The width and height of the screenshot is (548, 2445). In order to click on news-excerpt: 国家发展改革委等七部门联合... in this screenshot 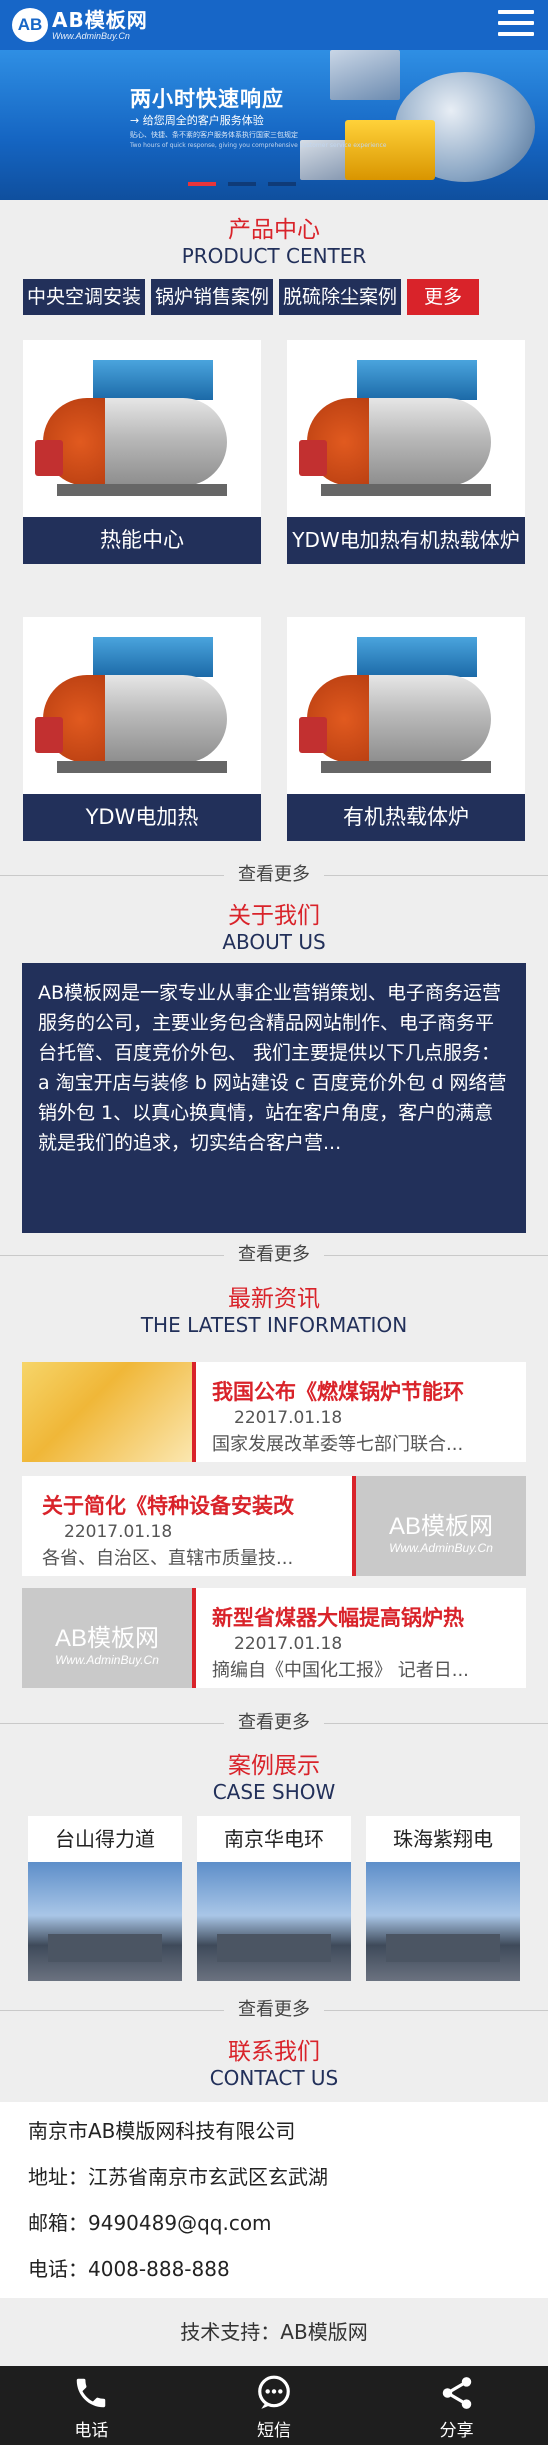, I will do `click(338, 1444)`.